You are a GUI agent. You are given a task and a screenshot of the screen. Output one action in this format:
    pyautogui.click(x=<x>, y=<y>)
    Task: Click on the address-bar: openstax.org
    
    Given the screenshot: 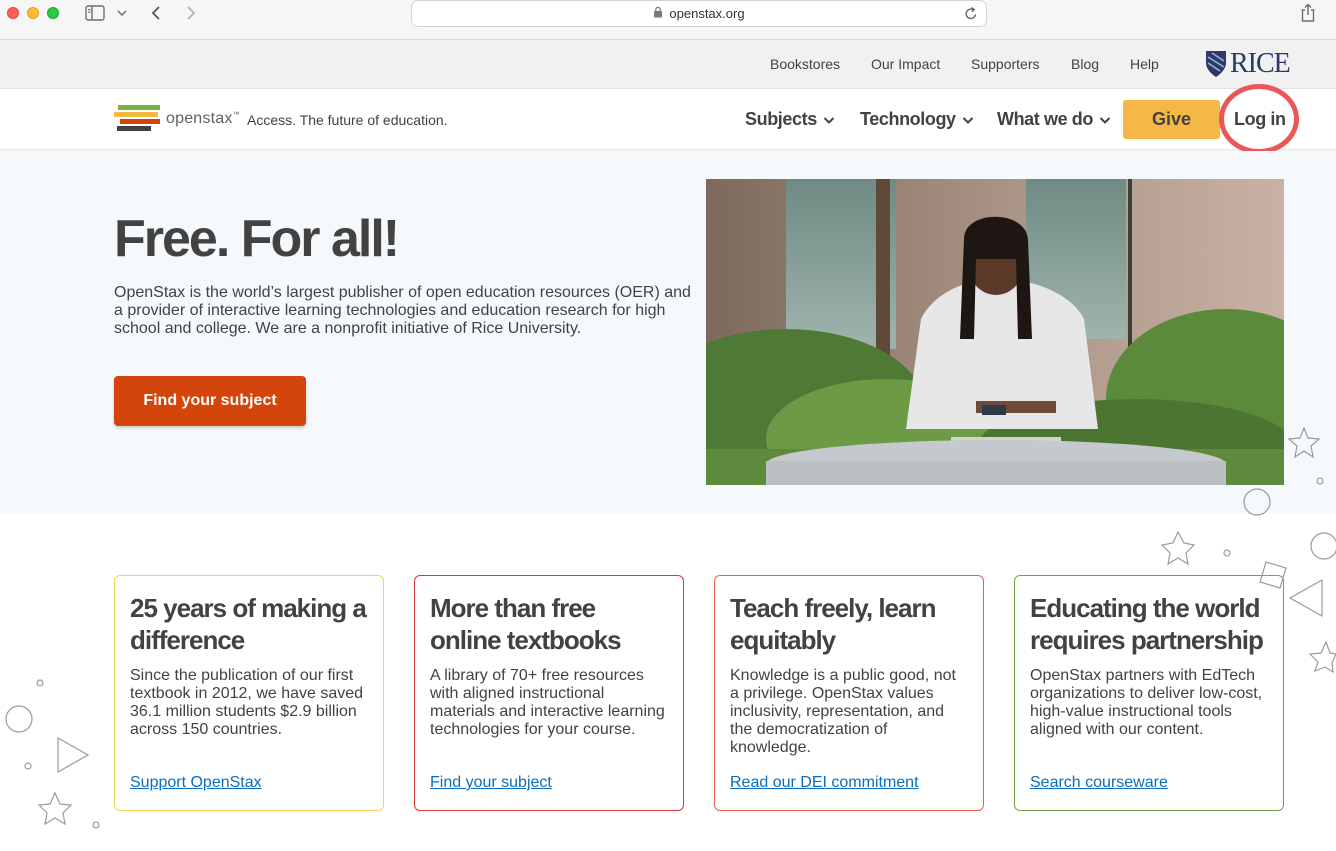 What is the action you would take?
    pyautogui.click(x=699, y=13)
    